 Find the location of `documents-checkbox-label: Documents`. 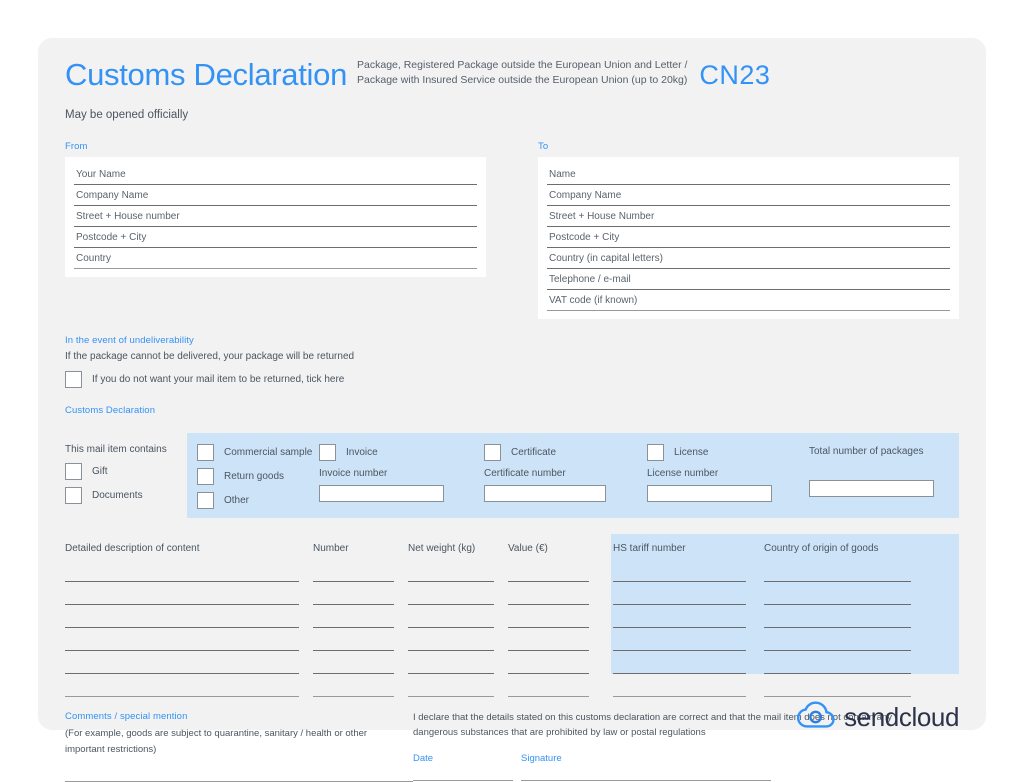

documents-checkbox-label: Documents is located at coordinates (117, 495).